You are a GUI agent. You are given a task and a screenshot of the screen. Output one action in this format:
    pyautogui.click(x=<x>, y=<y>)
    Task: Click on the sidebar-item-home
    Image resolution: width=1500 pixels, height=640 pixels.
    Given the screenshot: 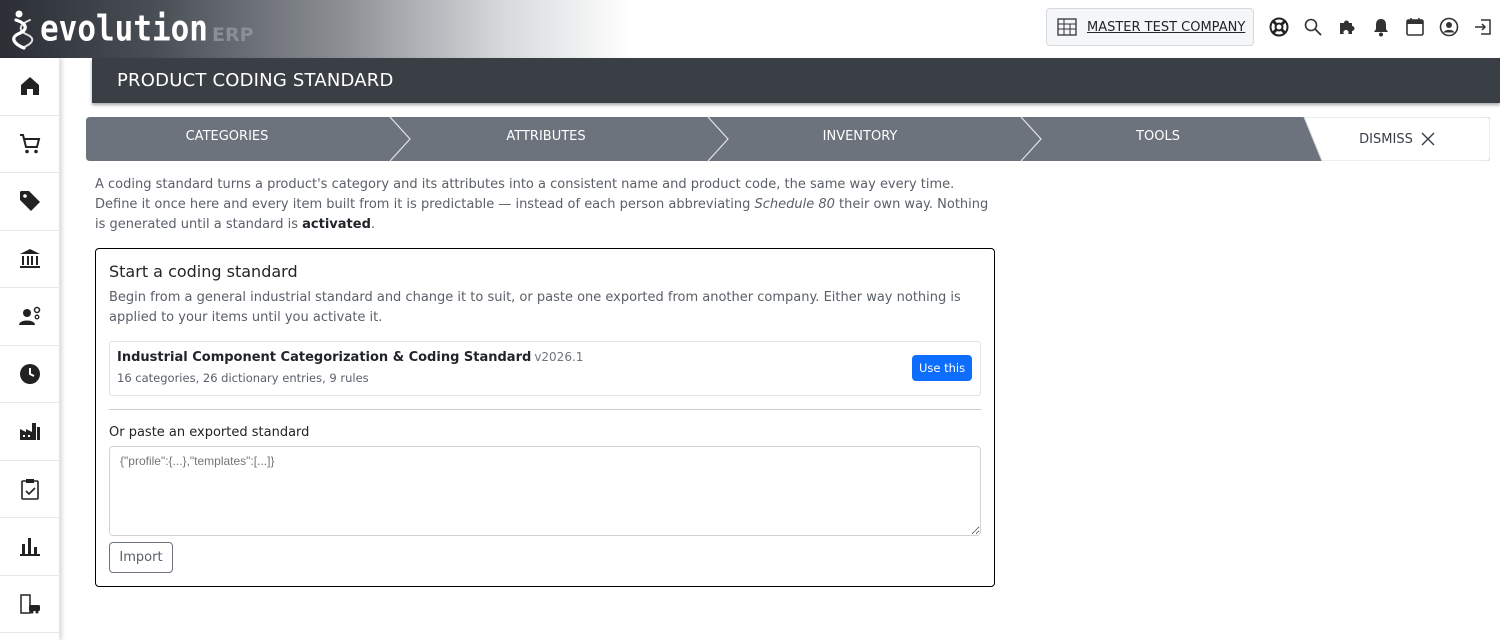 What is the action you would take?
    pyautogui.click(x=30, y=87)
    